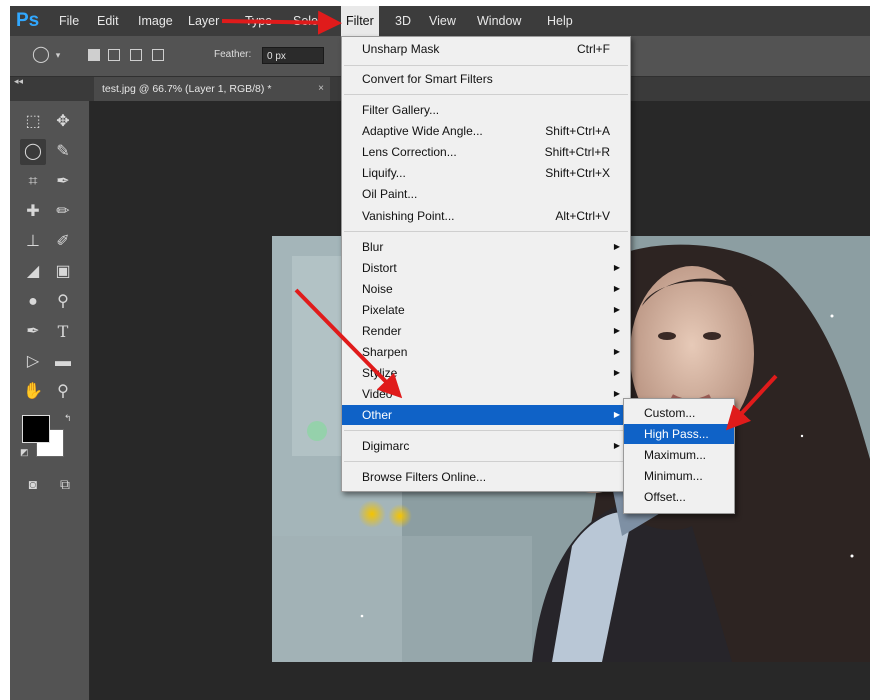  Describe the element at coordinates (33, 302) in the screenshot. I see `blur-tool-icon: ●` at that location.